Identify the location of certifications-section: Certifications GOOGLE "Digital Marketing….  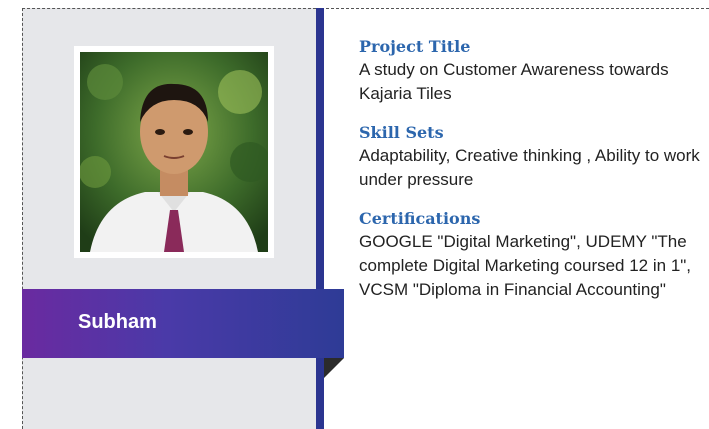
(534, 255).